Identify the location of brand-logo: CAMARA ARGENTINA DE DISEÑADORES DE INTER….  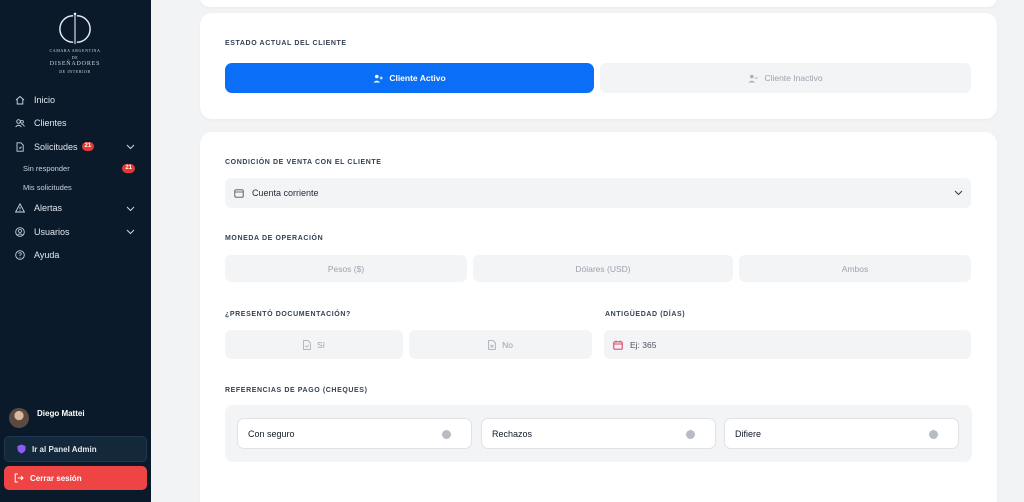
(75, 43).